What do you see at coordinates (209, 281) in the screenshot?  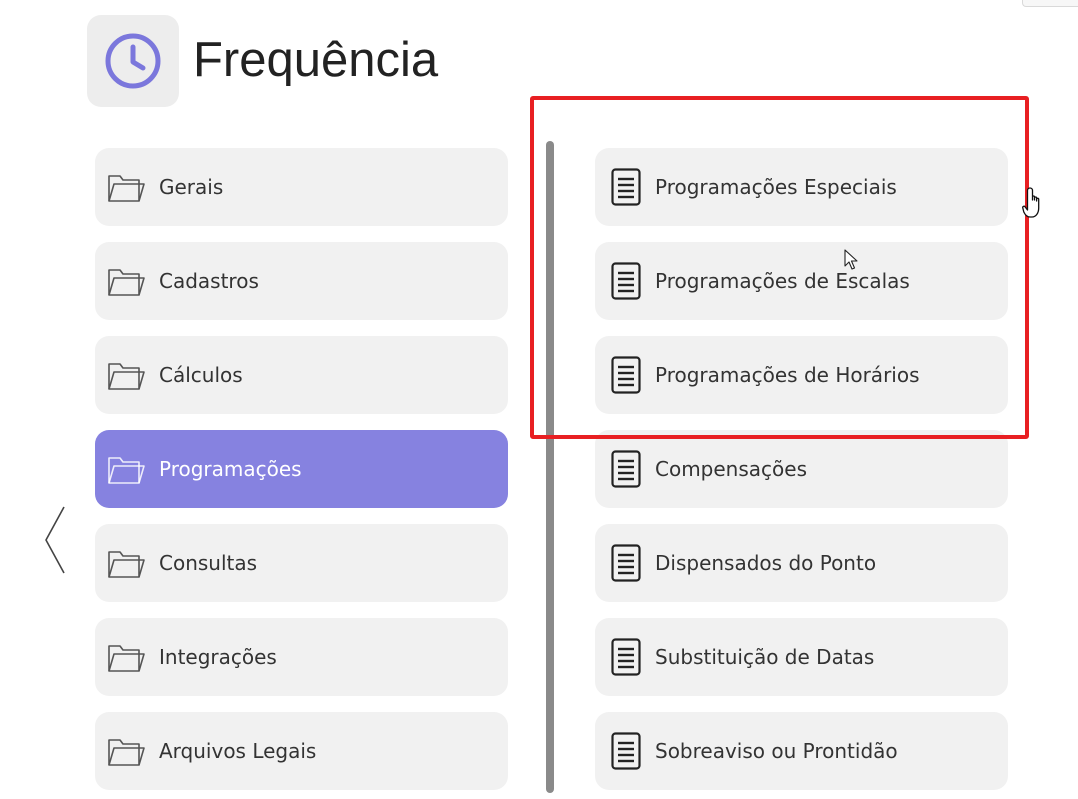 I see `category-item-label: Cadastros` at bounding box center [209, 281].